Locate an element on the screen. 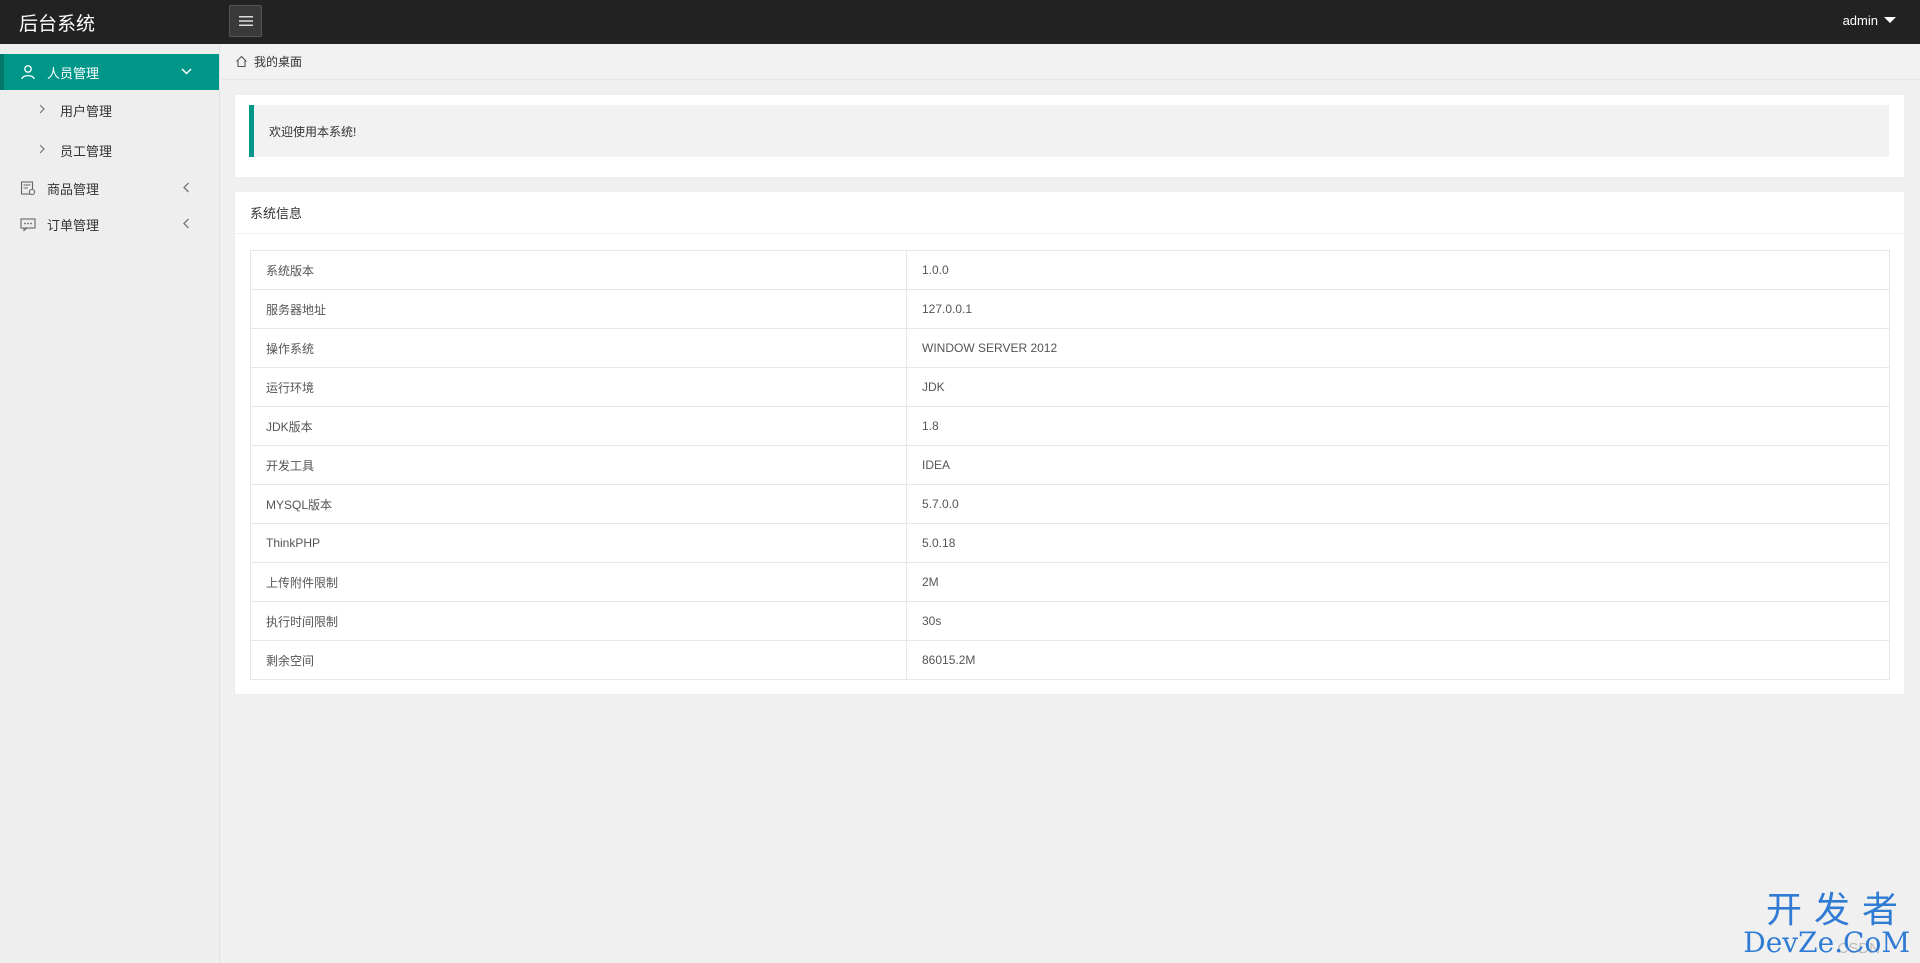 The width and height of the screenshot is (1920, 963). table-row: 运行环境 JDK is located at coordinates (1070, 387).